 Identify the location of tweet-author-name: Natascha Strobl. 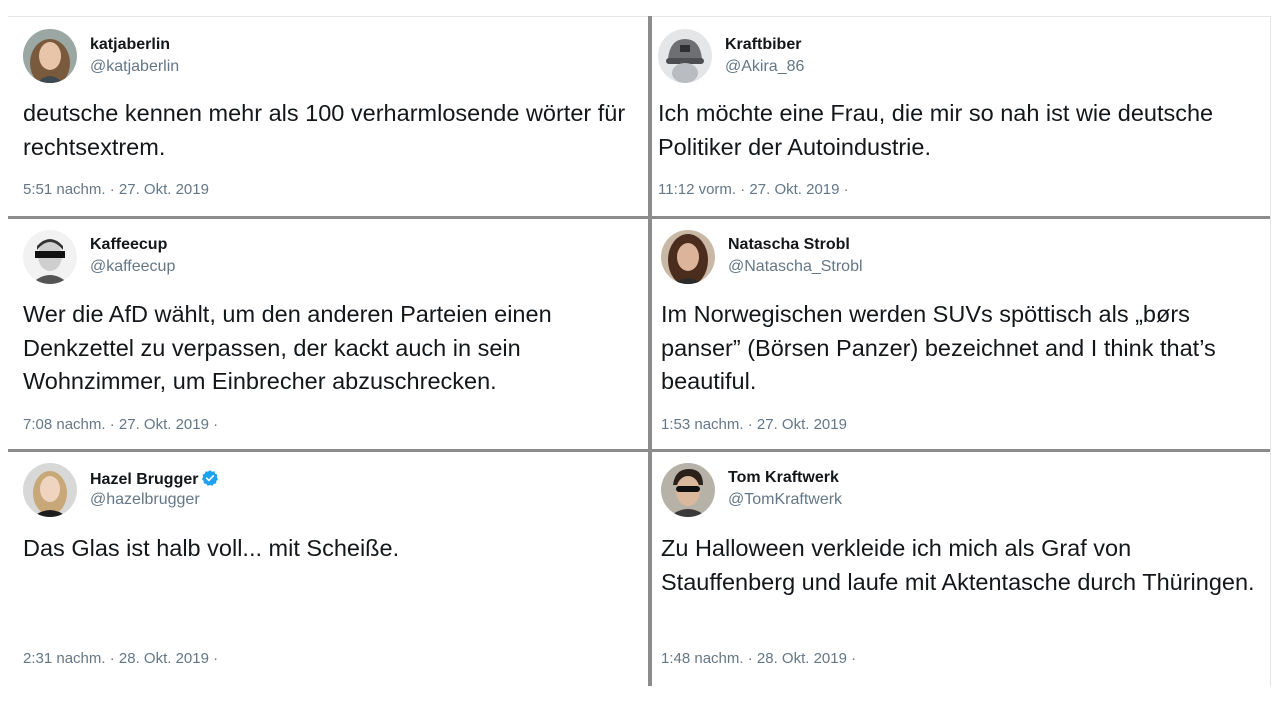
(789, 245).